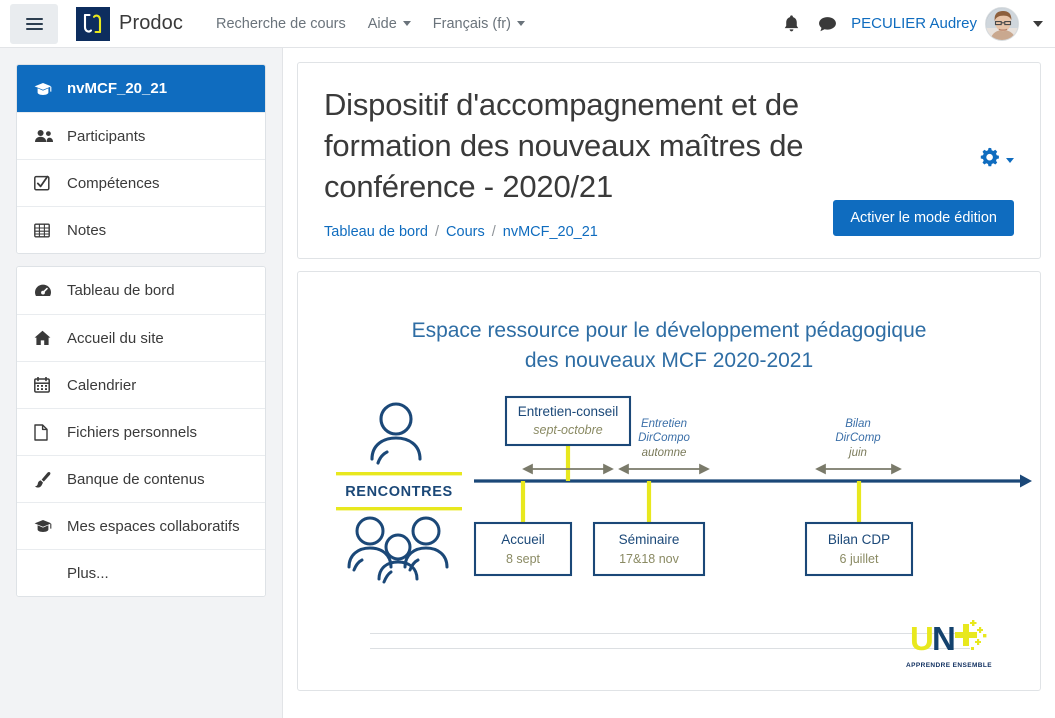 The image size is (1055, 718). I want to click on box-date: 6 juillet, so click(859, 559).